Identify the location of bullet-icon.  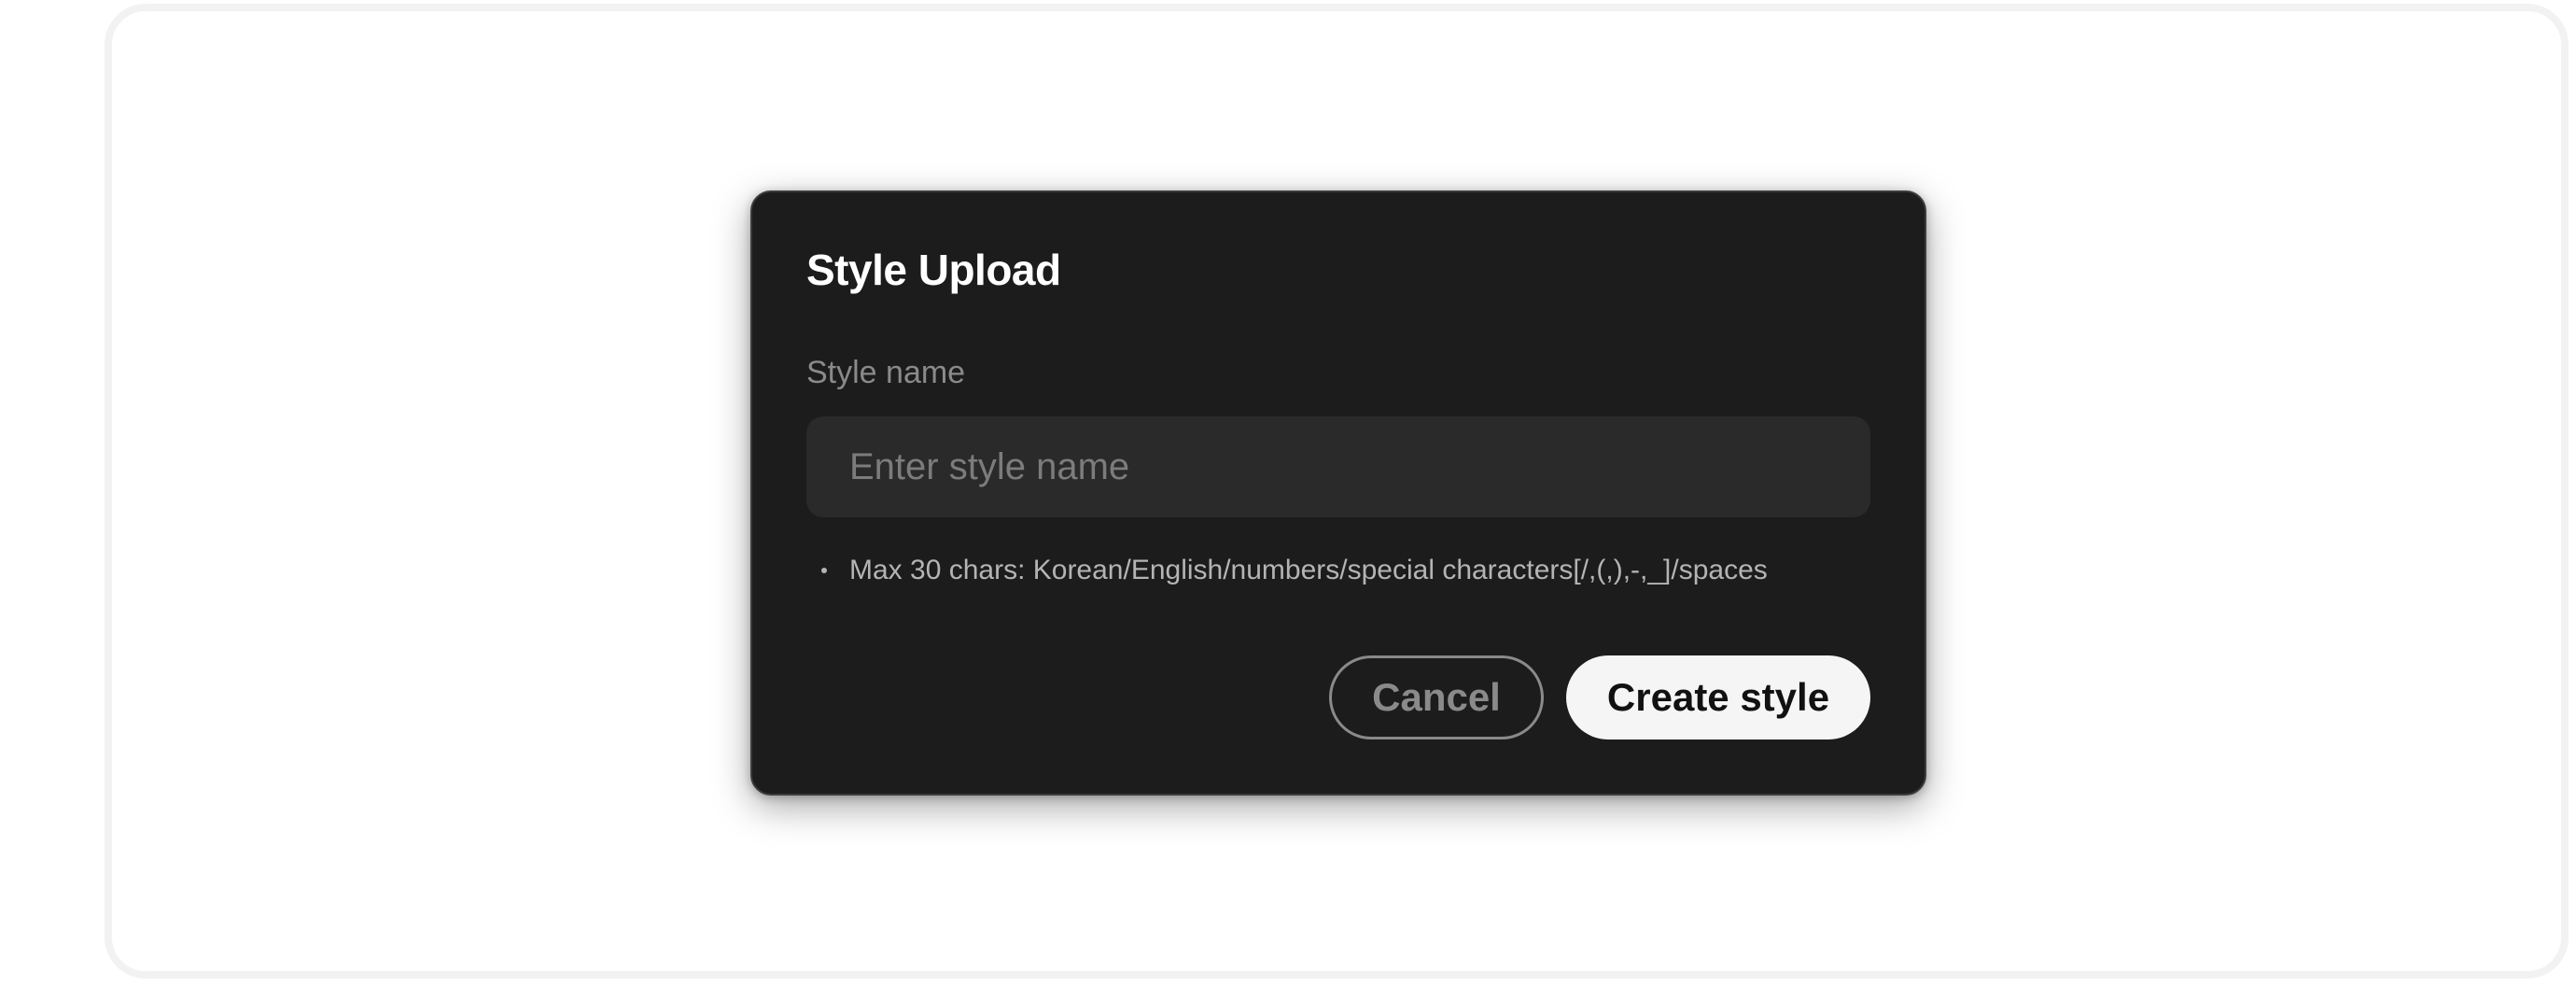
(824, 570).